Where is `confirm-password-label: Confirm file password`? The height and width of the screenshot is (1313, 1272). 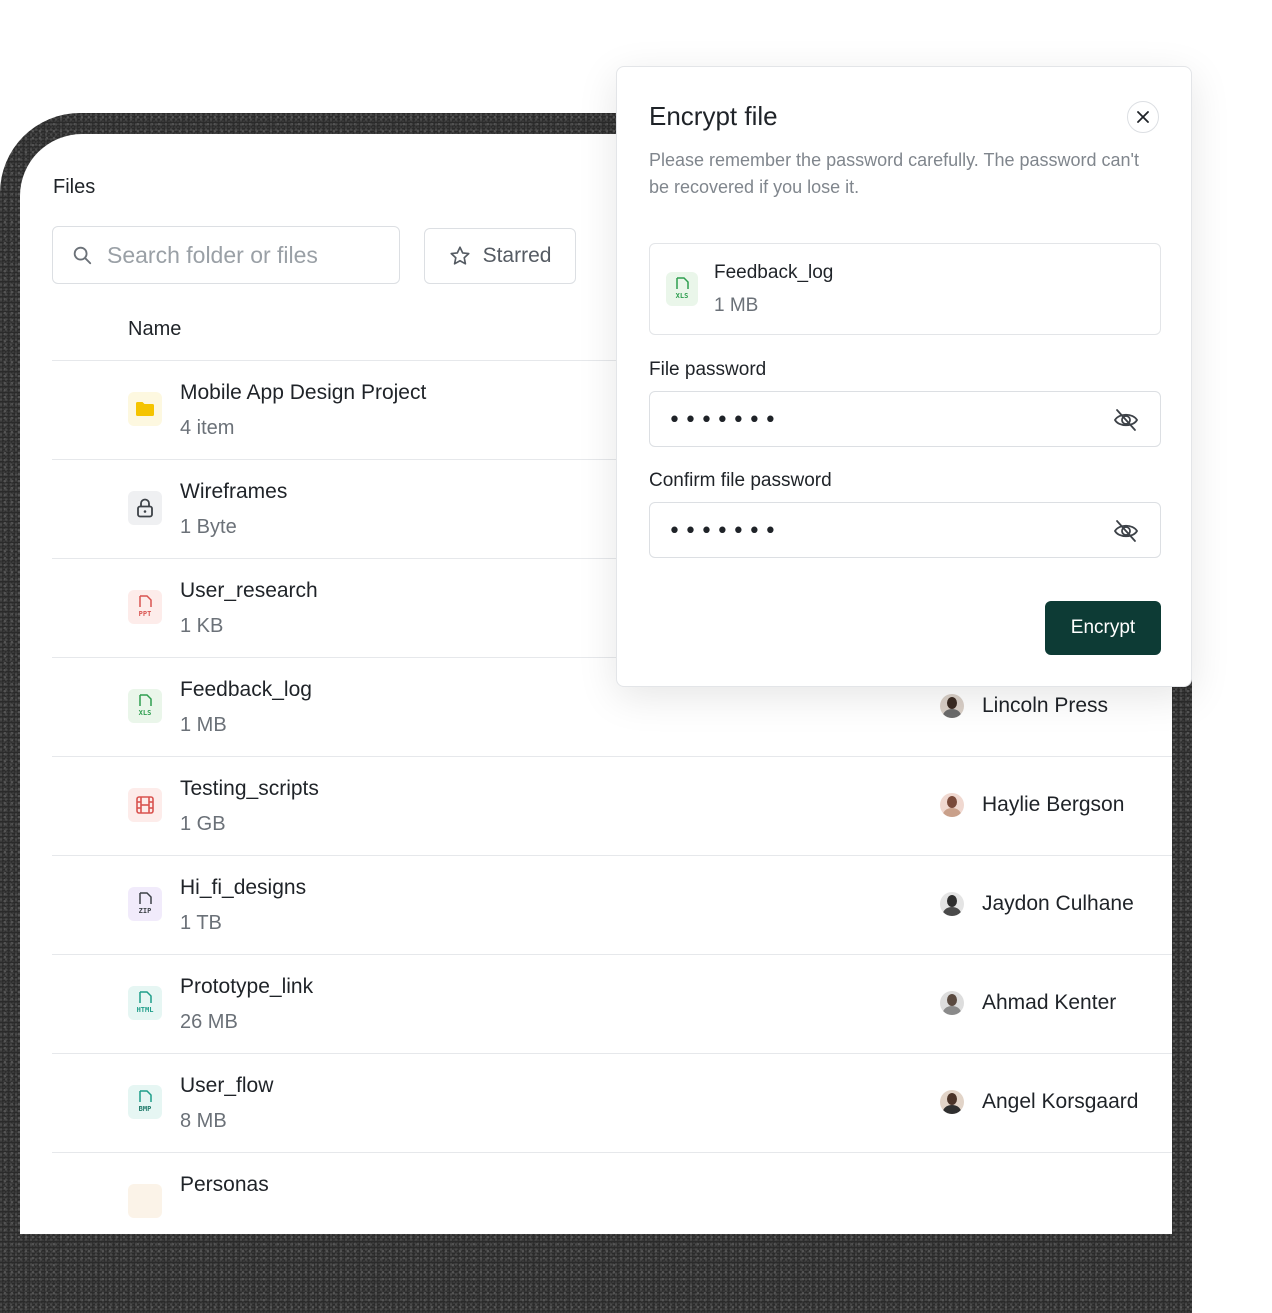 confirm-password-label: Confirm file password is located at coordinates (740, 480).